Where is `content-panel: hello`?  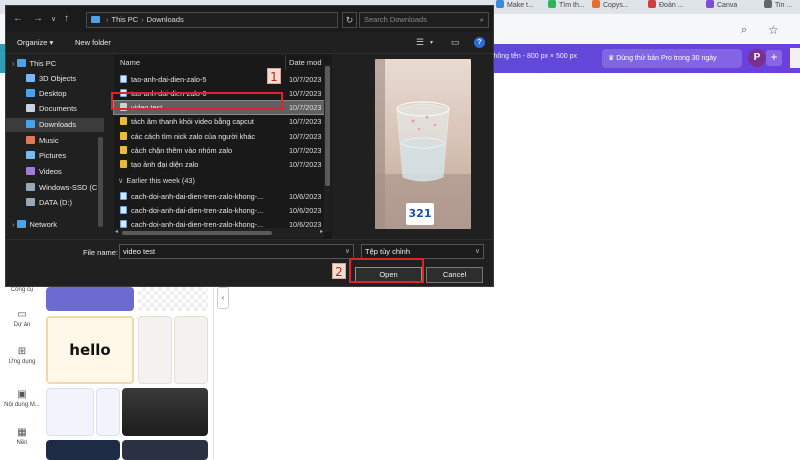 content-panel: hello is located at coordinates (129, 373).